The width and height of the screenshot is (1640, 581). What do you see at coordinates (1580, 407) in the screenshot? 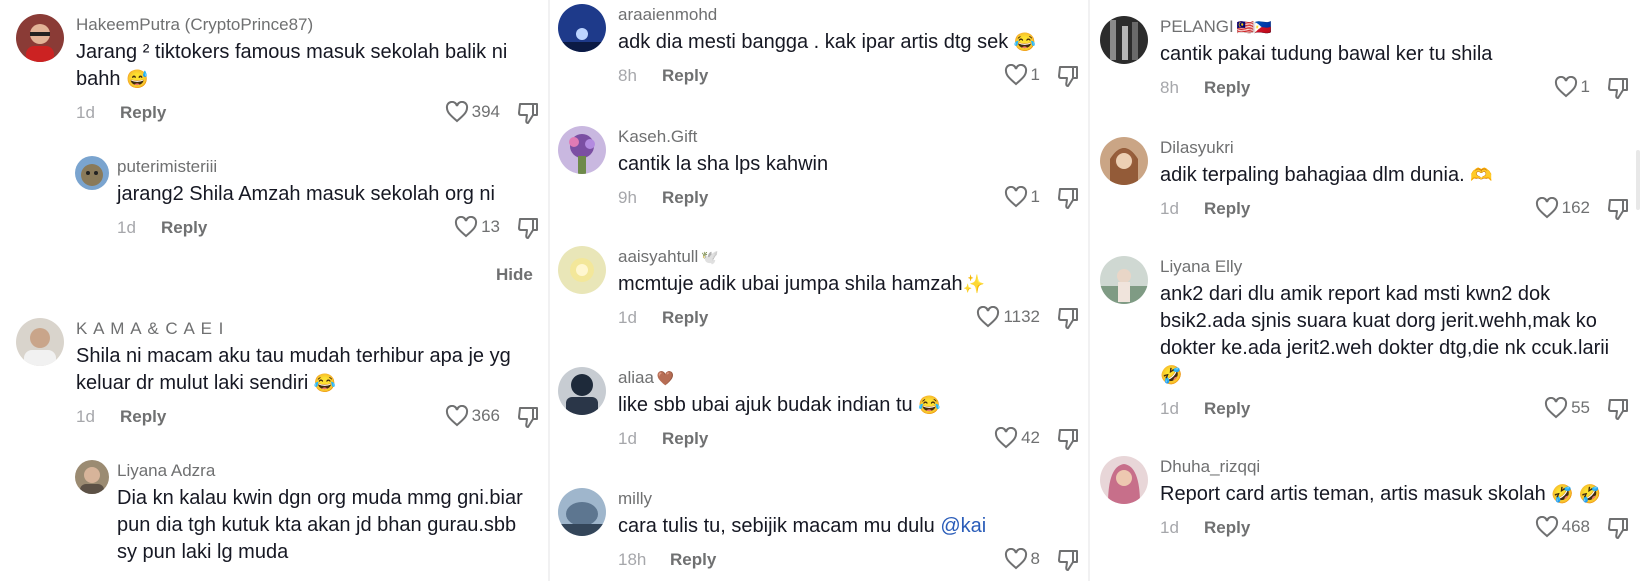
I see `like-count: 55` at bounding box center [1580, 407].